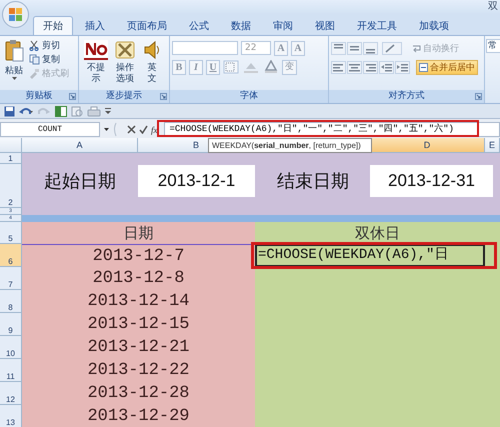 The height and width of the screenshot is (427, 500). I want to click on row-header: 9, so click(11, 324).